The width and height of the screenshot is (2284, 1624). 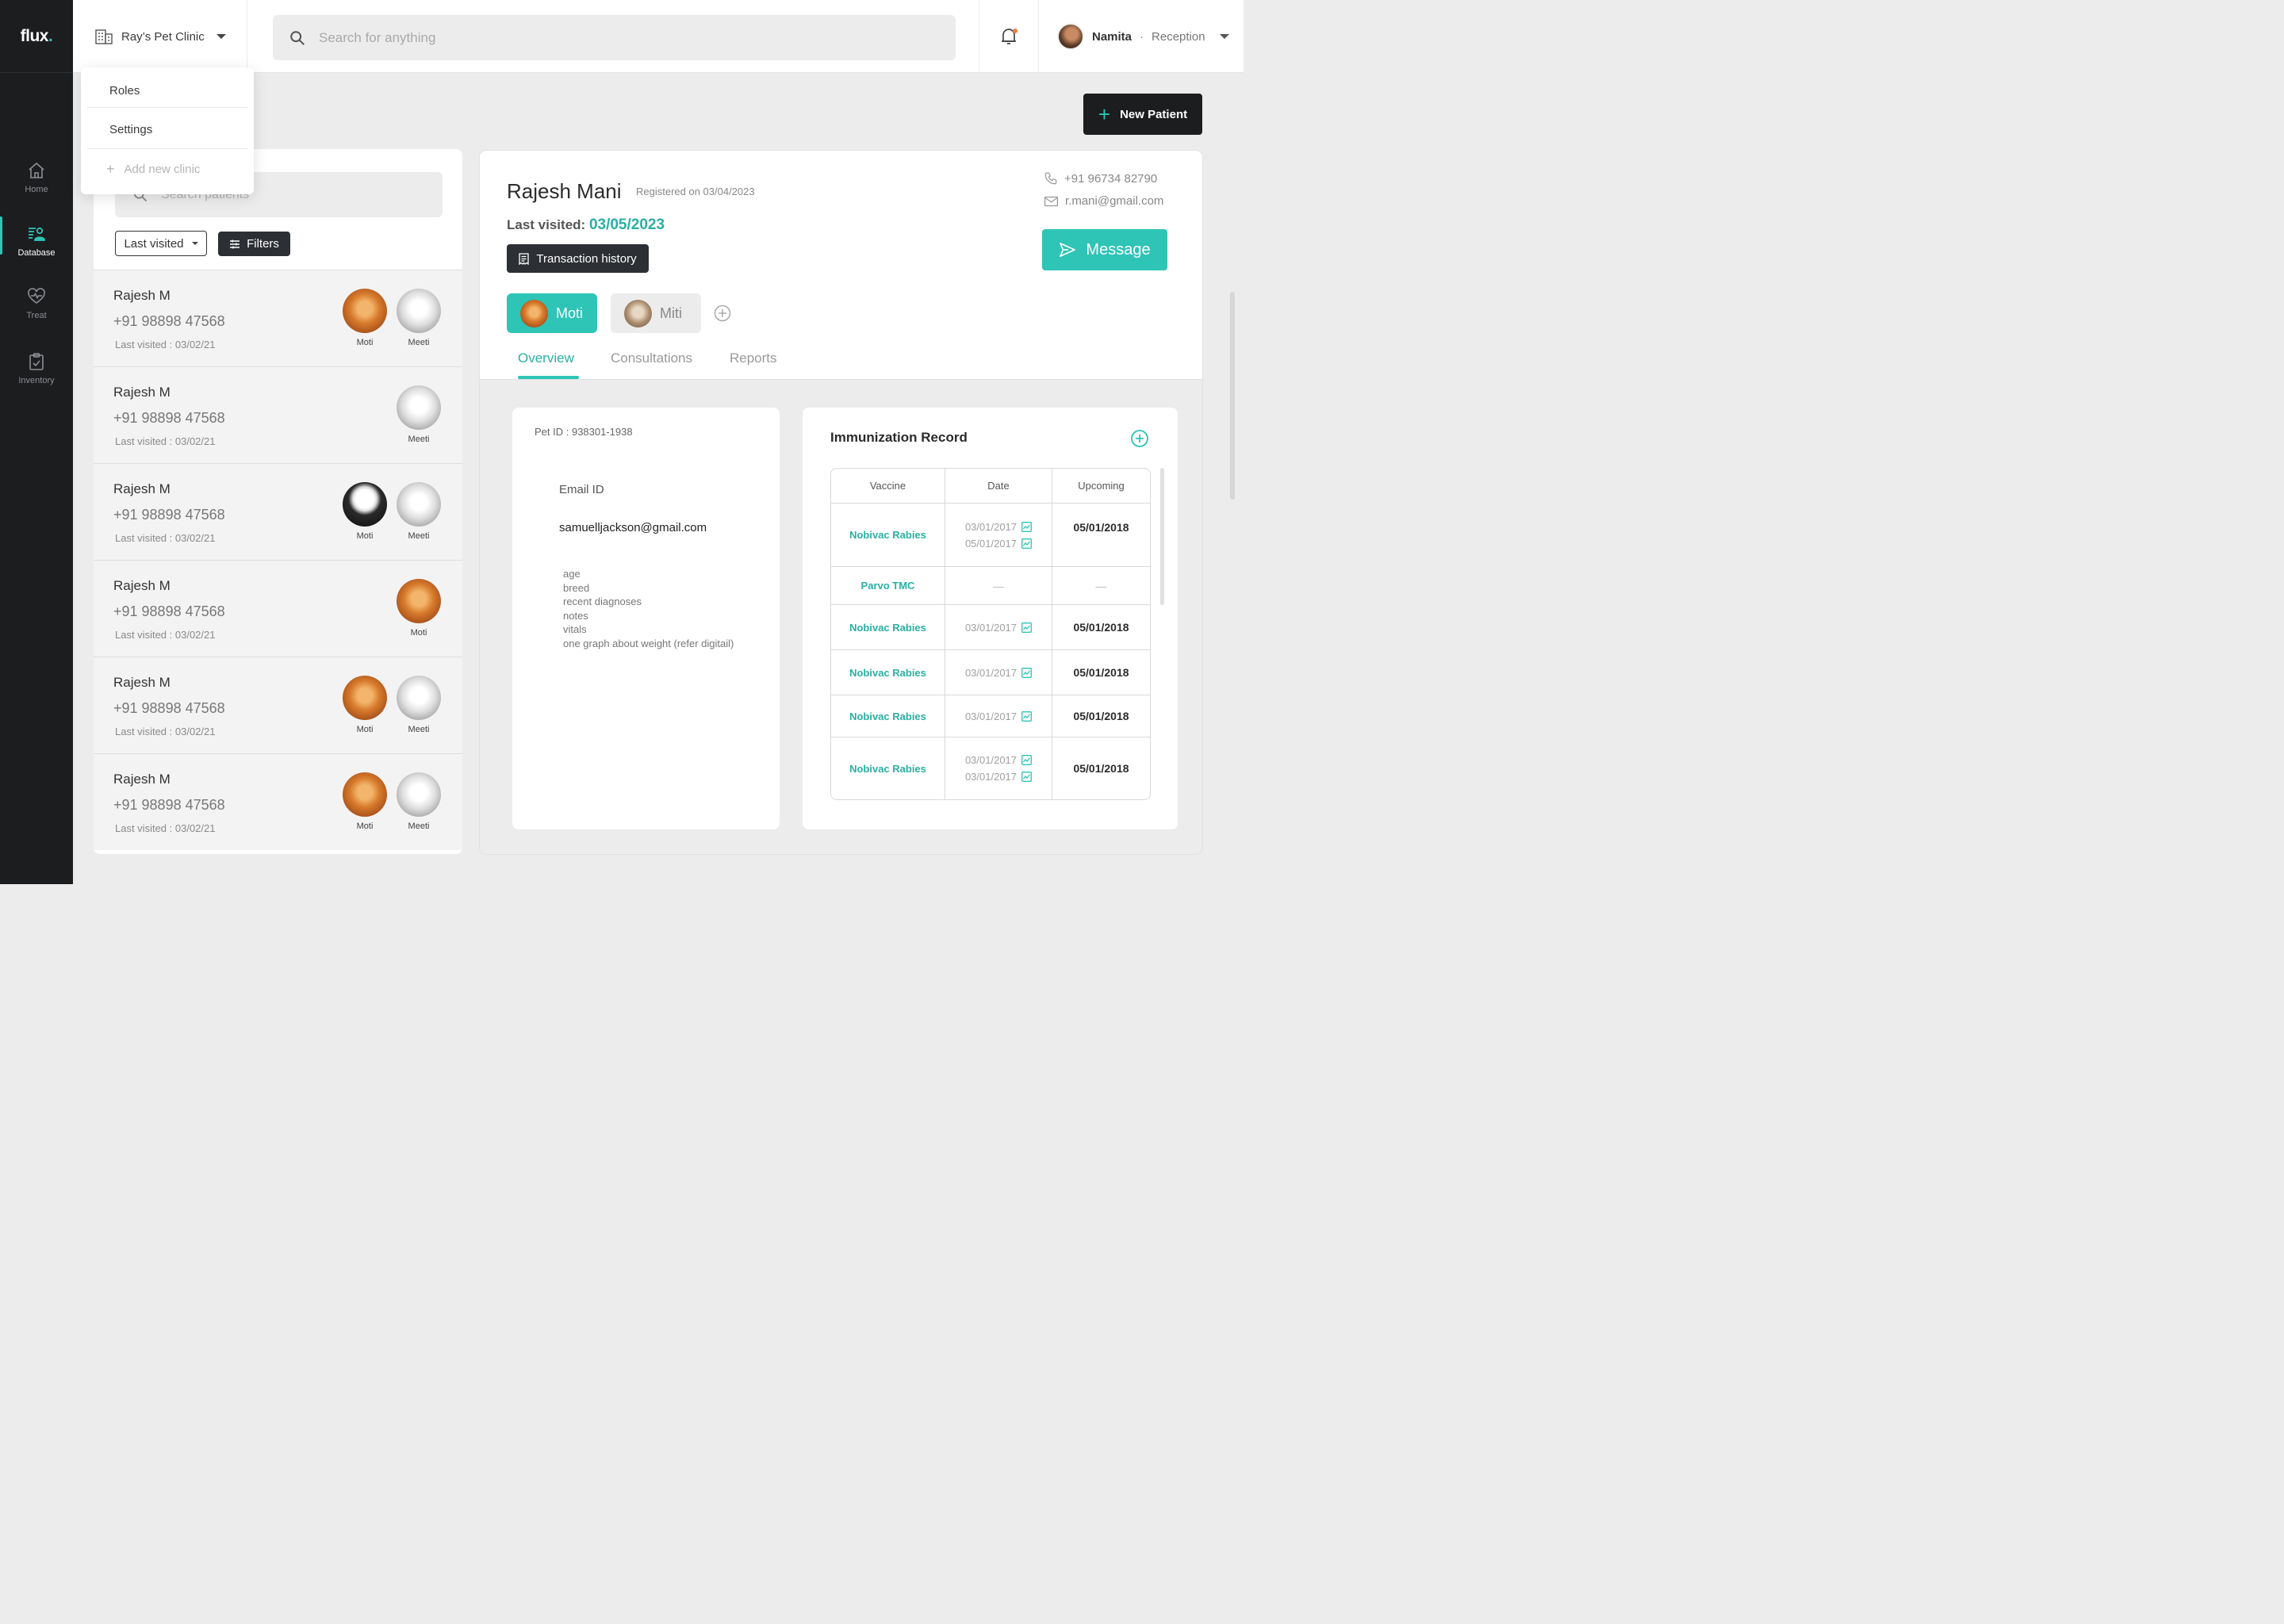 What do you see at coordinates (36, 36) in the screenshot?
I see `app-logo: flux.` at bounding box center [36, 36].